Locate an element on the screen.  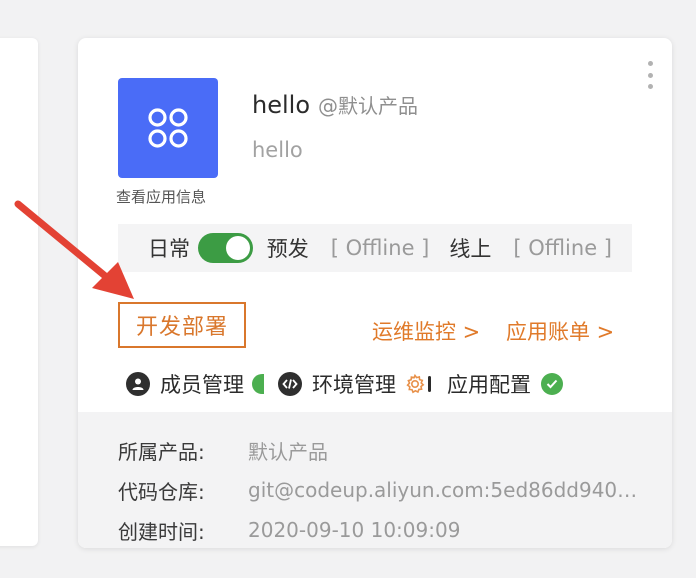
env-staging-status: [ Offline ] is located at coordinates (380, 248).